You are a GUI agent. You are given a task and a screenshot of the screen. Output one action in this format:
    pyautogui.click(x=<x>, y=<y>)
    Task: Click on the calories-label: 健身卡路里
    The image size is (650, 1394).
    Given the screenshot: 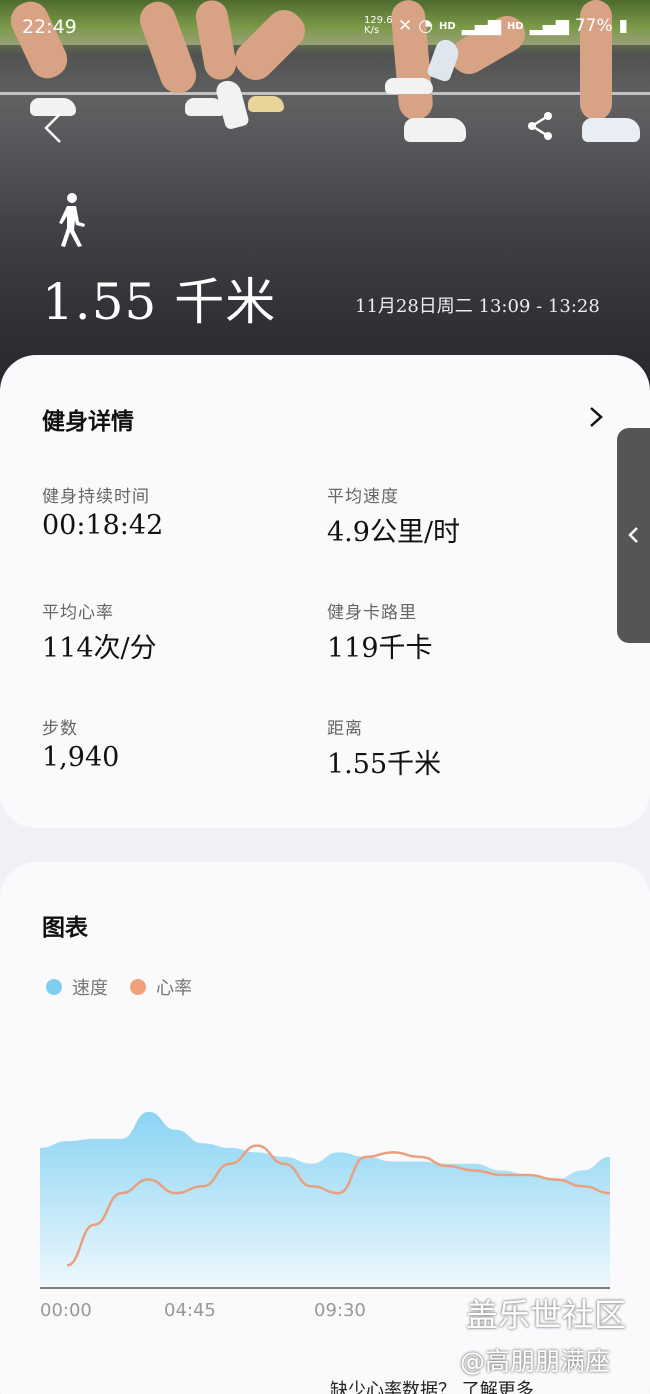 What is the action you would take?
    pyautogui.click(x=372, y=613)
    